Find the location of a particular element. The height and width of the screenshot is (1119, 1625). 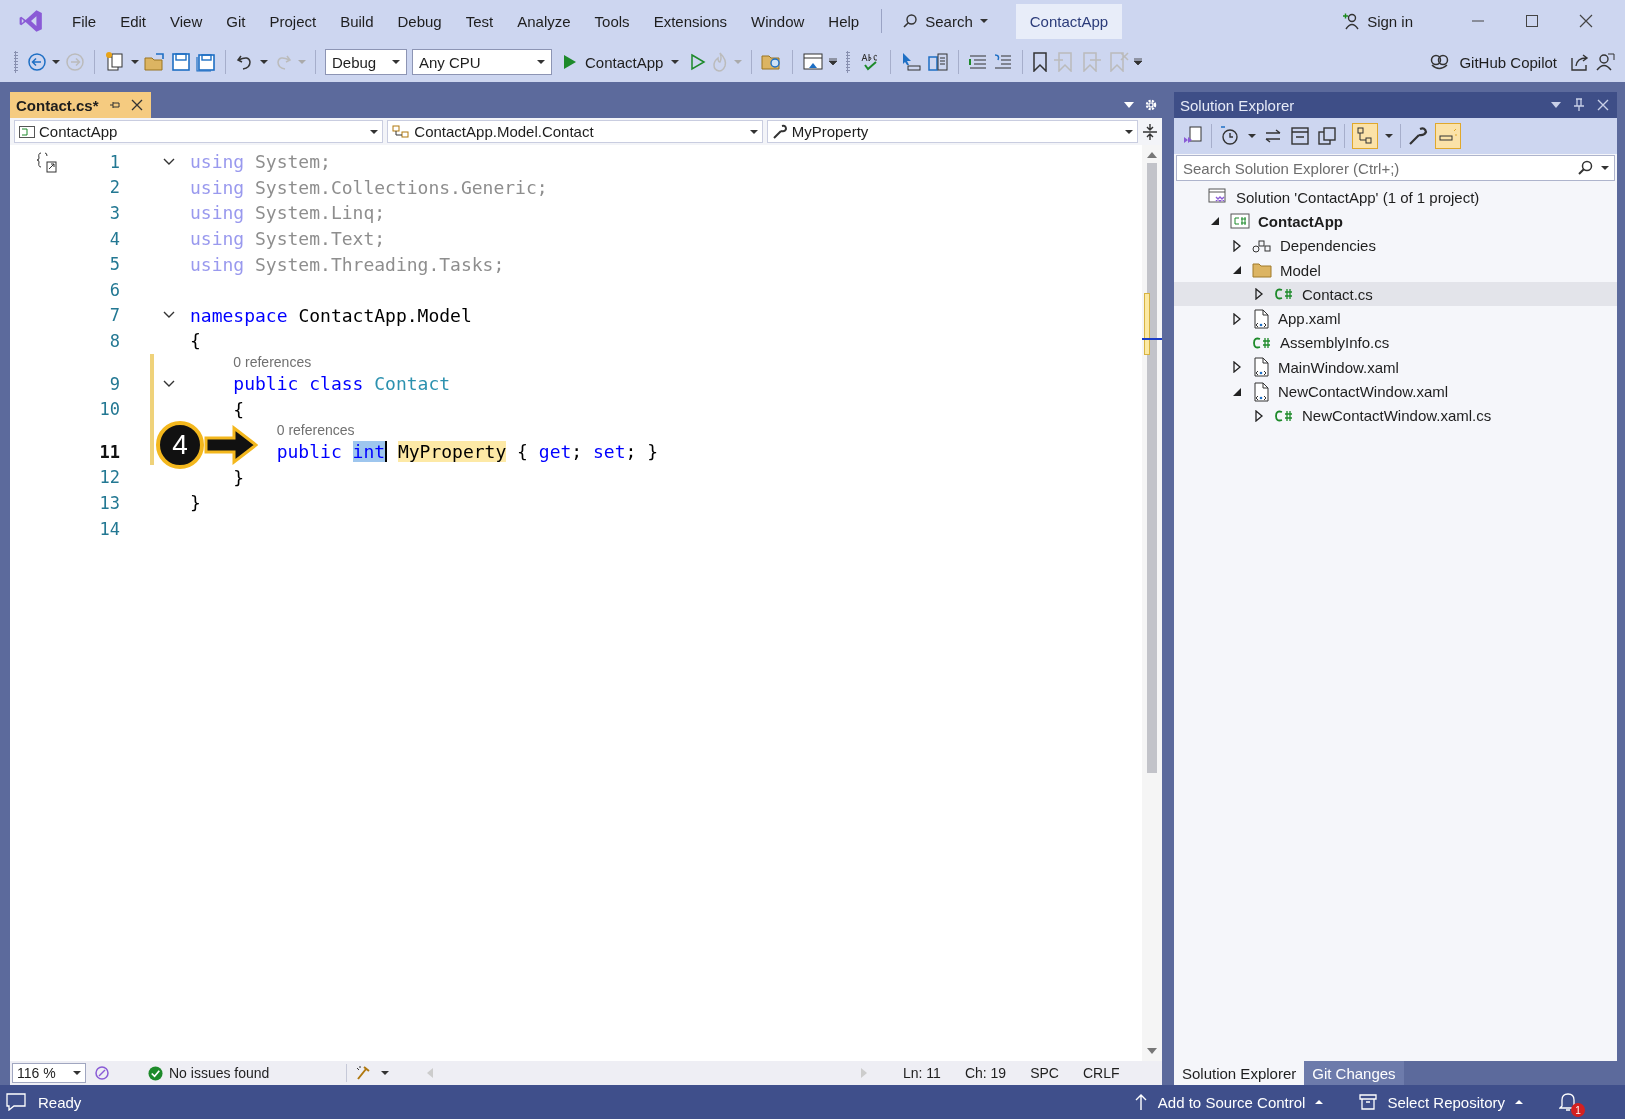

sign-in-button: Sign in is located at coordinates (1377, 21).